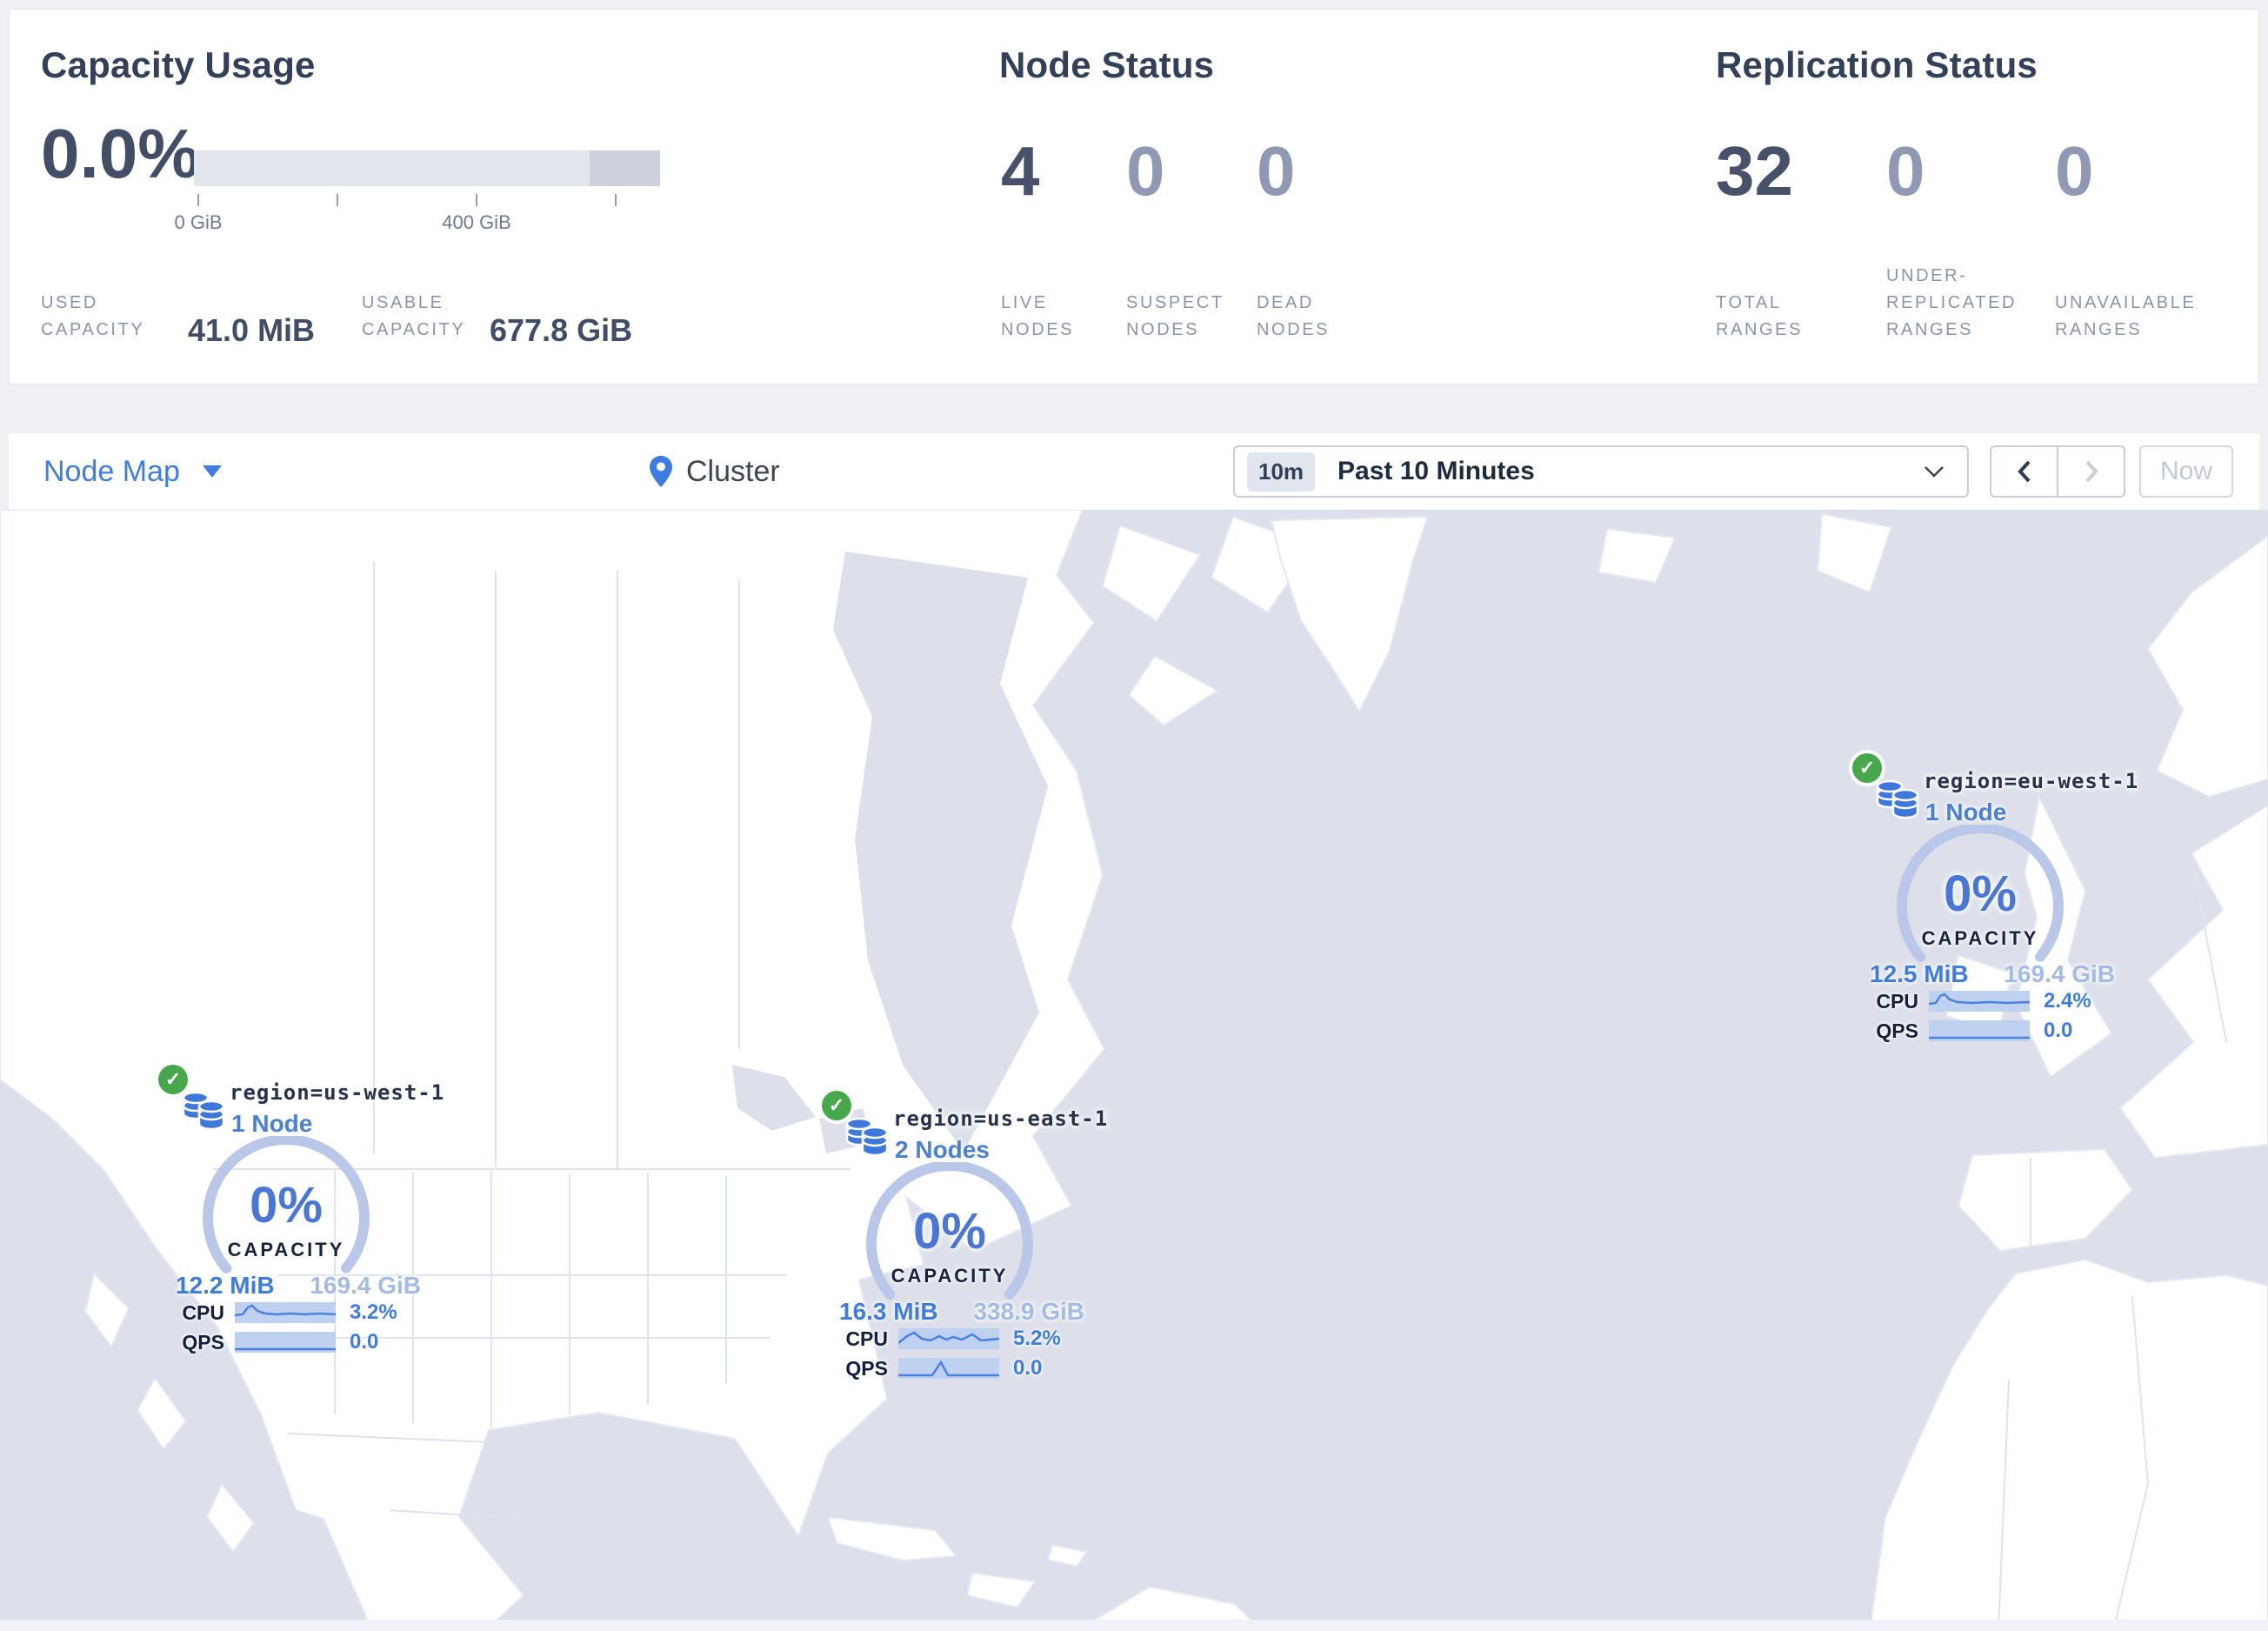 Image resolution: width=2268 pixels, height=1631 pixels. Describe the element at coordinates (1107, 64) in the screenshot. I see `node-status-title: Node Status` at that location.